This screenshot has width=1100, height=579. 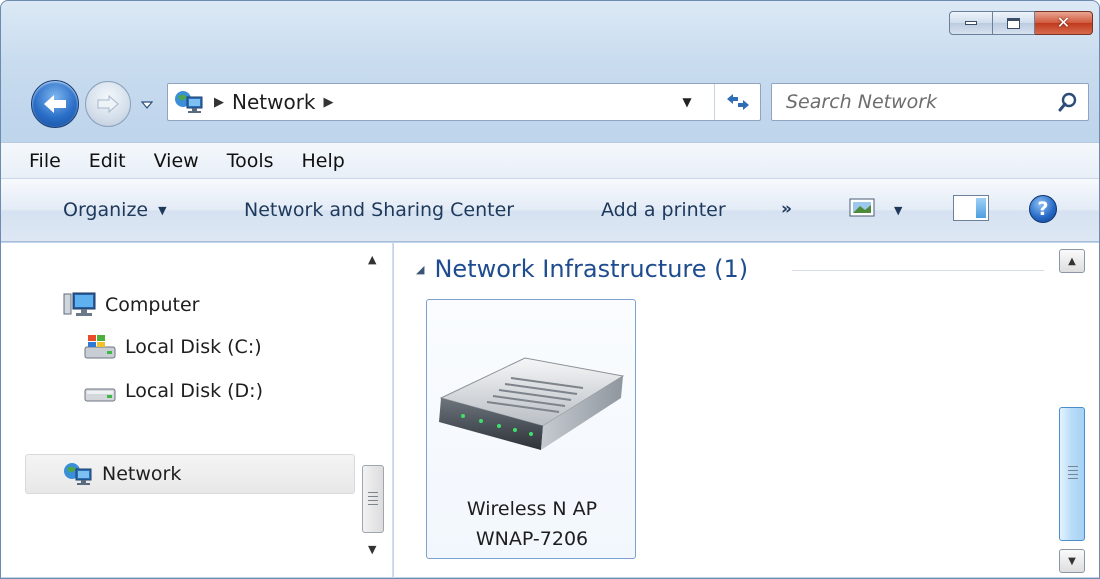 I want to click on help-button: ?, so click(x=1043, y=209).